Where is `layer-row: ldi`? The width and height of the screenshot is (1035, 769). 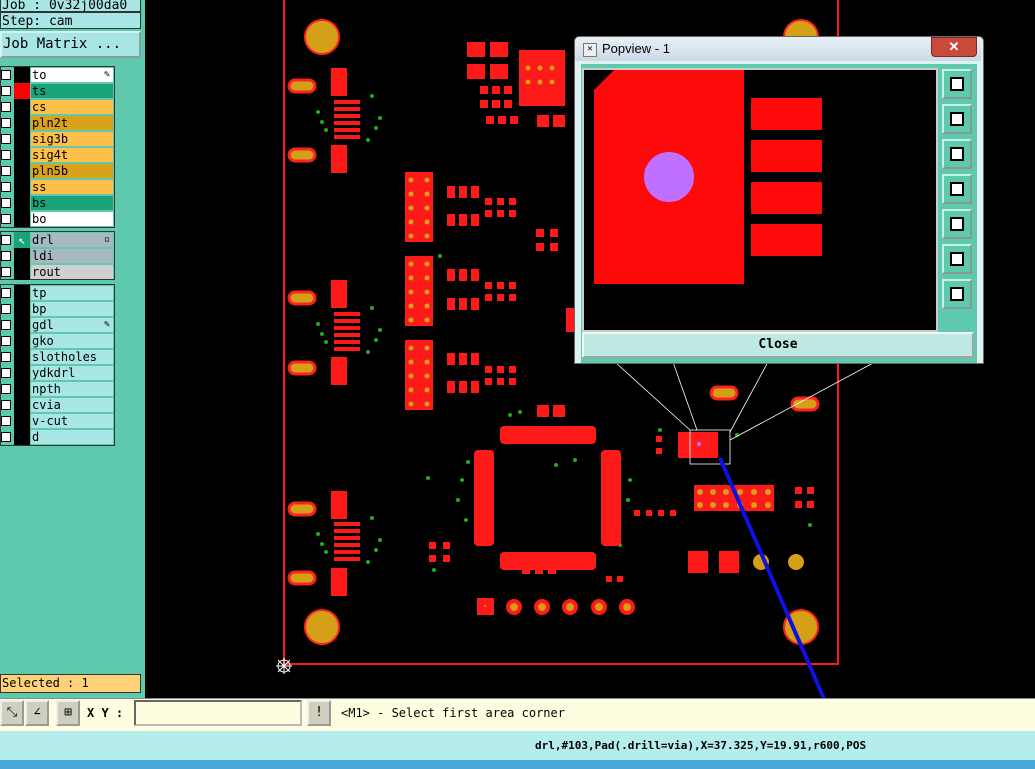 layer-row: ldi is located at coordinates (57, 256).